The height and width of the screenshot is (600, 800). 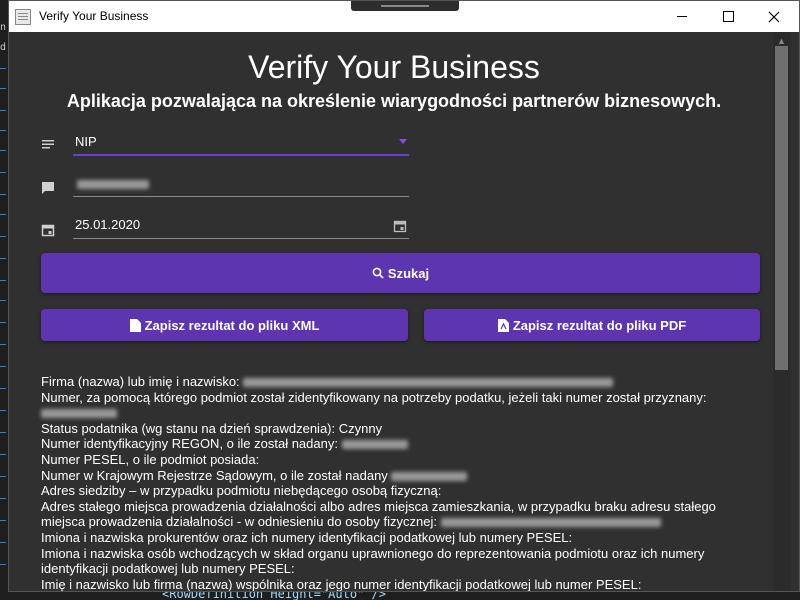 I want to click on page-title: Verify Your Business, so click(x=394, y=67).